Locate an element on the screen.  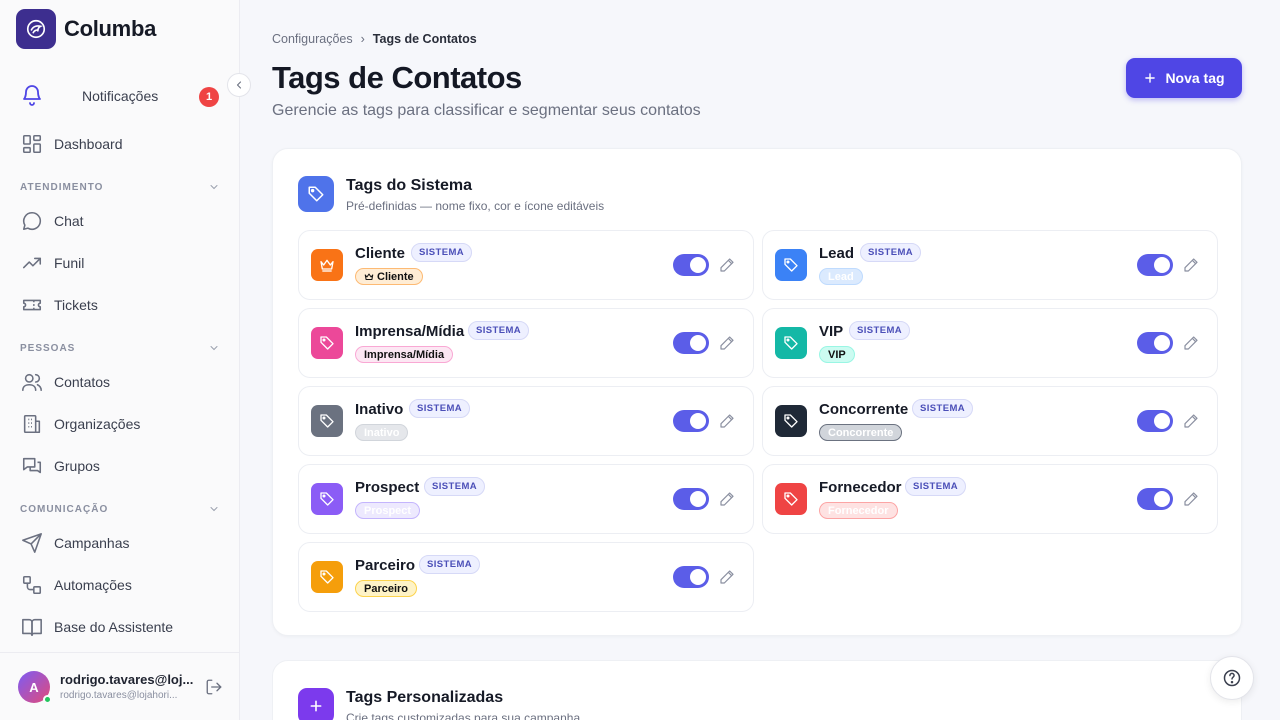
tag-item-concorrente: Concorrente SISTEMA Concorrente is located at coordinates (990, 421).